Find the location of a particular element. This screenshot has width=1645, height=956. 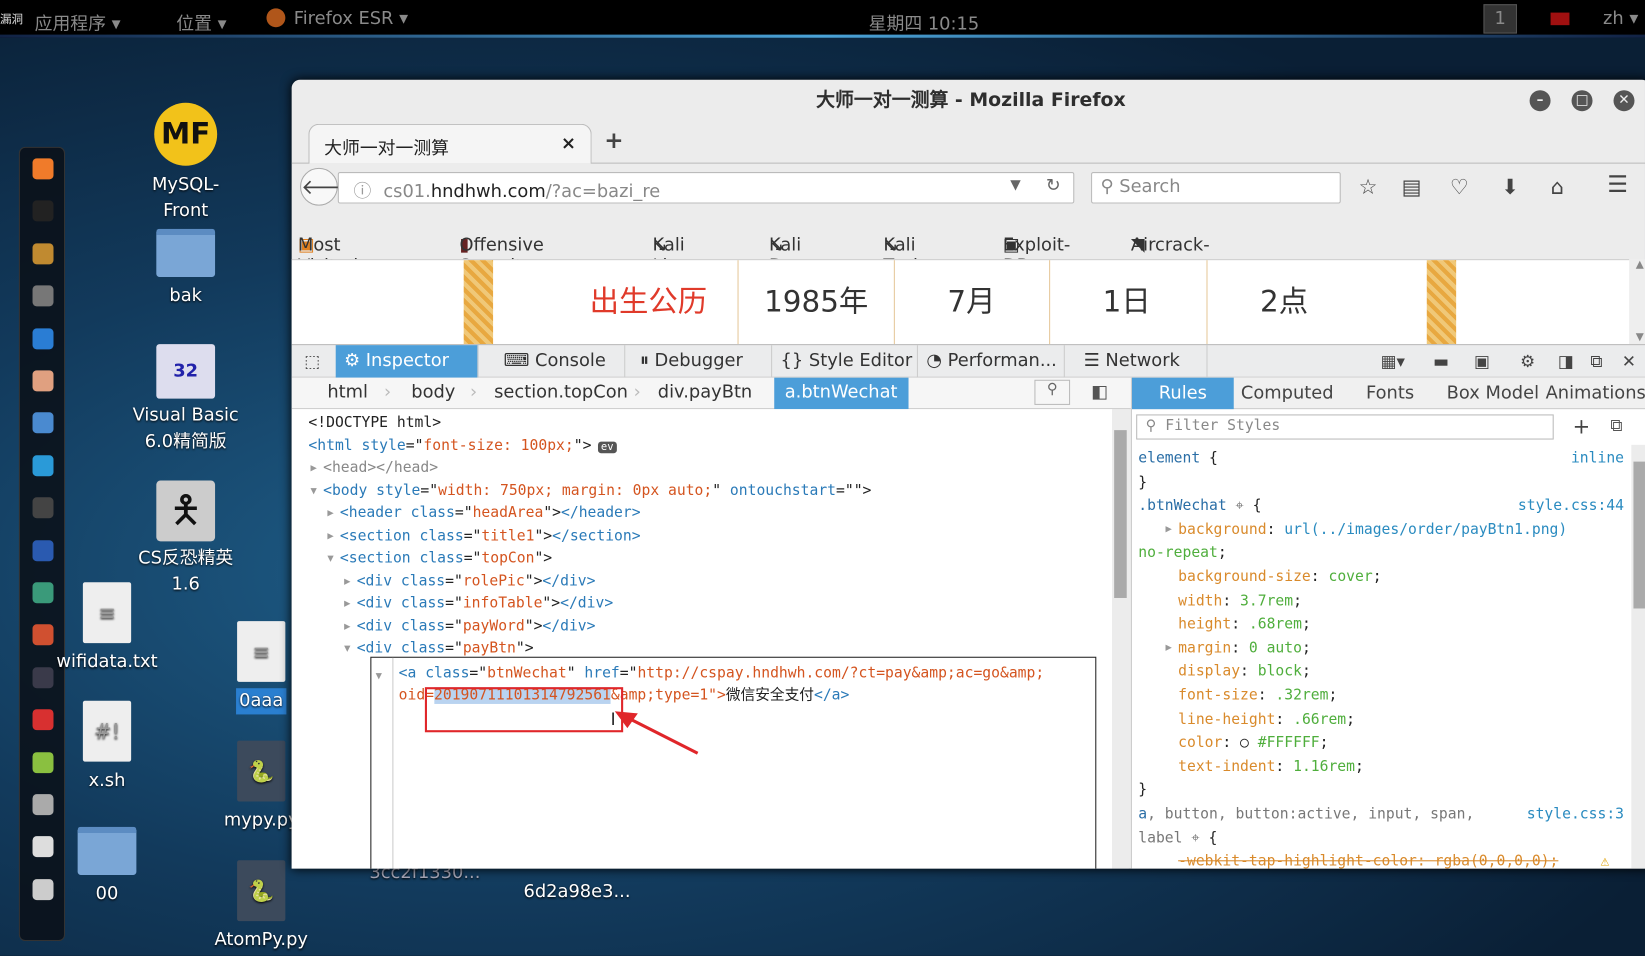

bookmarks-menu-icon: ▤ is located at coordinates (1412, 186).